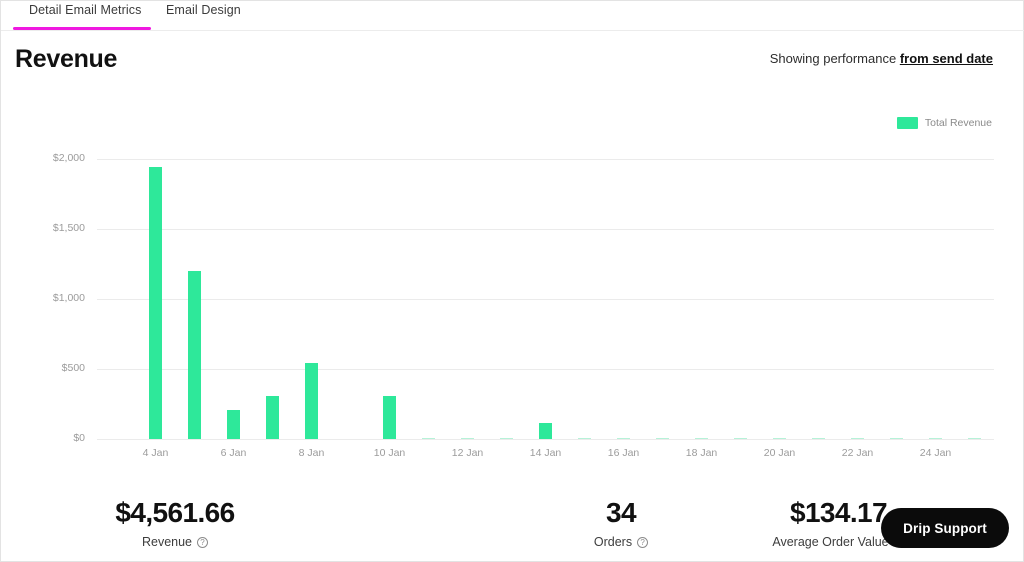  I want to click on active-tab-indicator, so click(82, 28).